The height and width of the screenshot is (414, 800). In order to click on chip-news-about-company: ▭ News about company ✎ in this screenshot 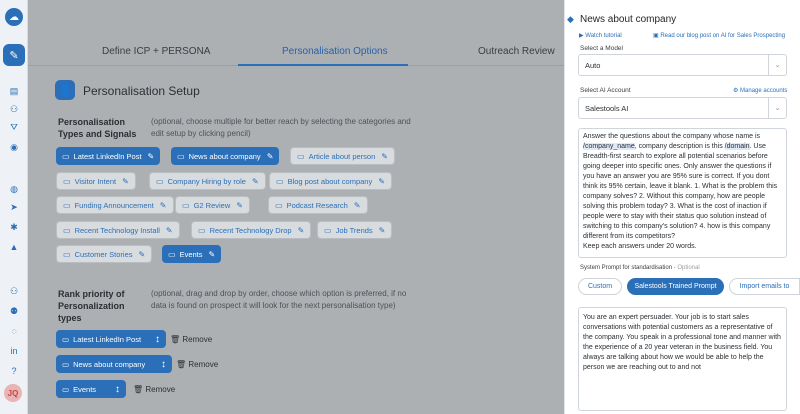, I will do `click(225, 156)`.